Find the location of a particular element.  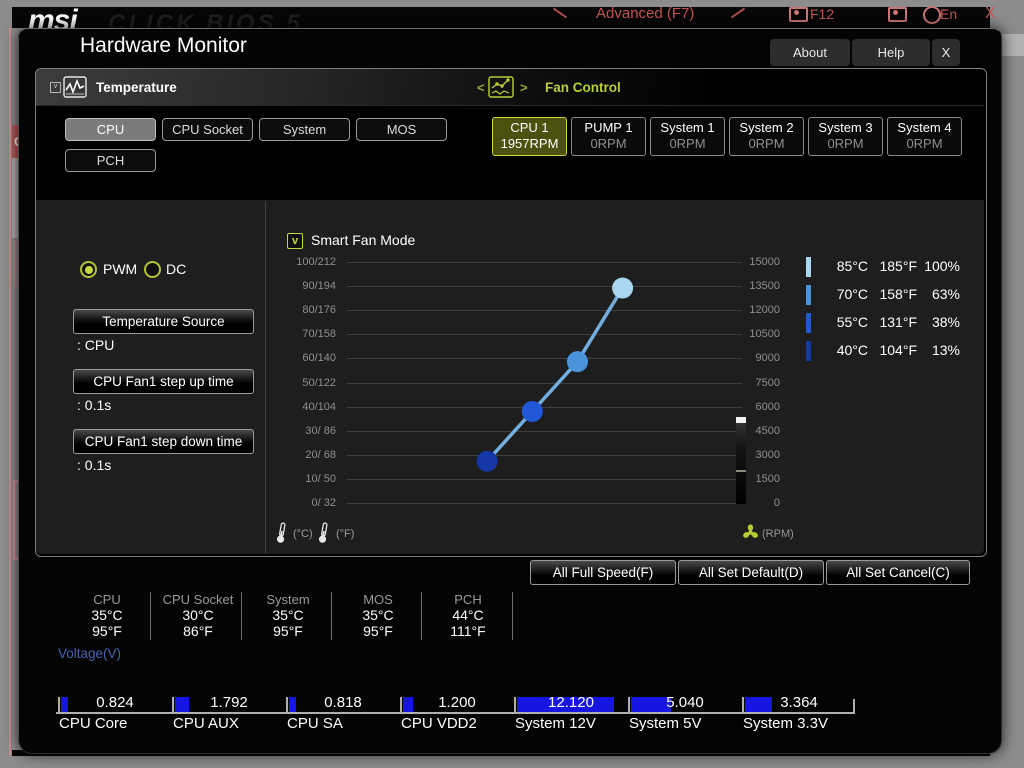

step-up-time-button: CPU Fan1 step up time is located at coordinates (163, 381).